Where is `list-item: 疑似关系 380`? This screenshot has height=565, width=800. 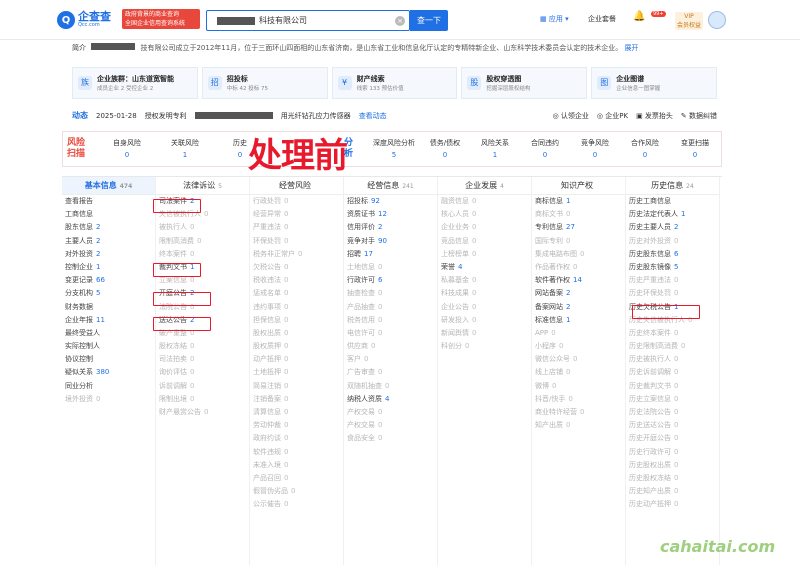 list-item: 疑似关系 380 is located at coordinates (108, 372).